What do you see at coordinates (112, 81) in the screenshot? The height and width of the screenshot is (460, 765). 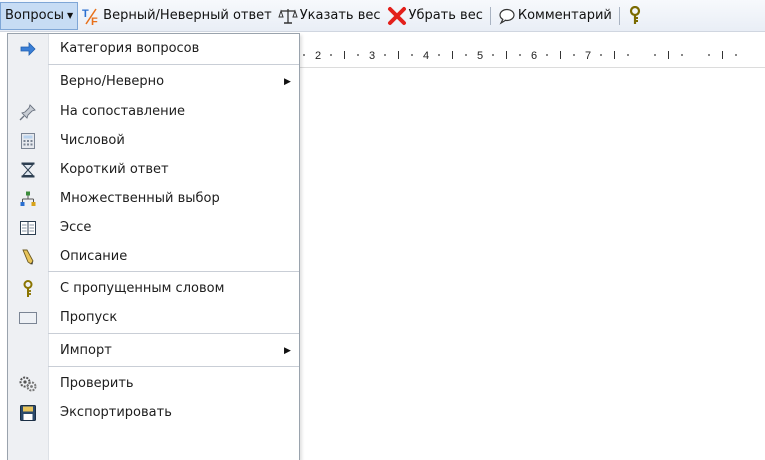 I see `menu-item-label: Верно/Неверно` at bounding box center [112, 81].